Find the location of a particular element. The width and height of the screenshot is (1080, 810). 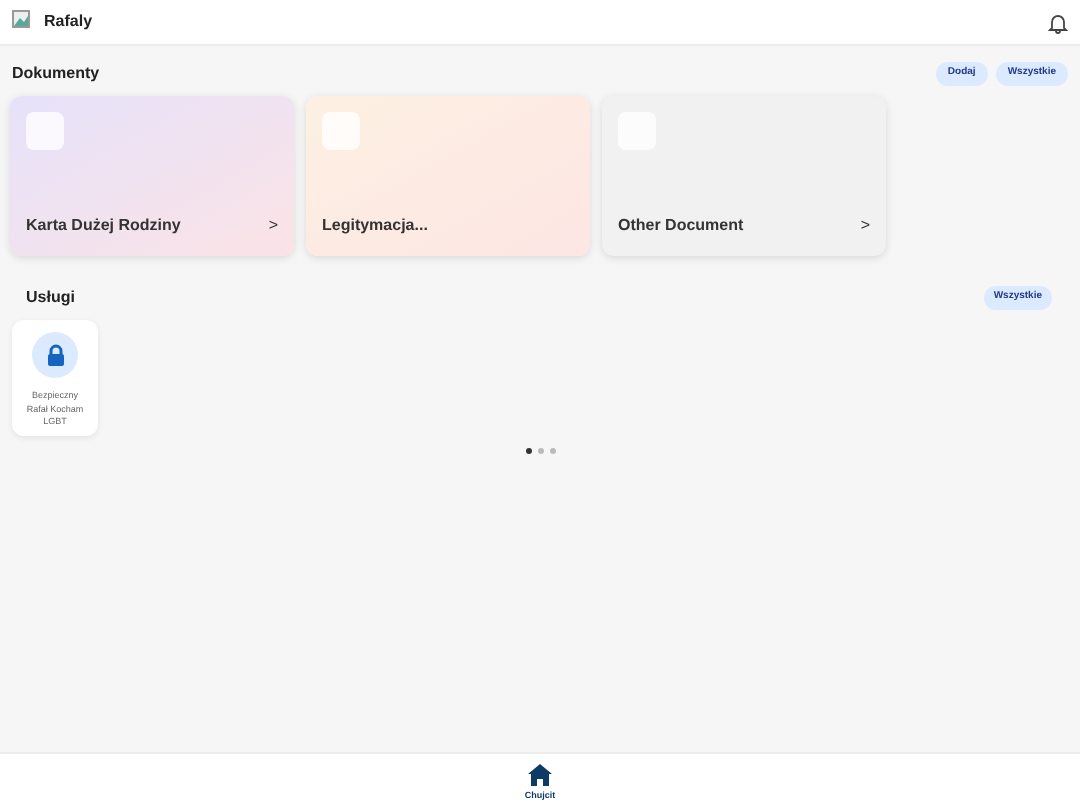

notification-bell-icon is located at coordinates (1058, 22).